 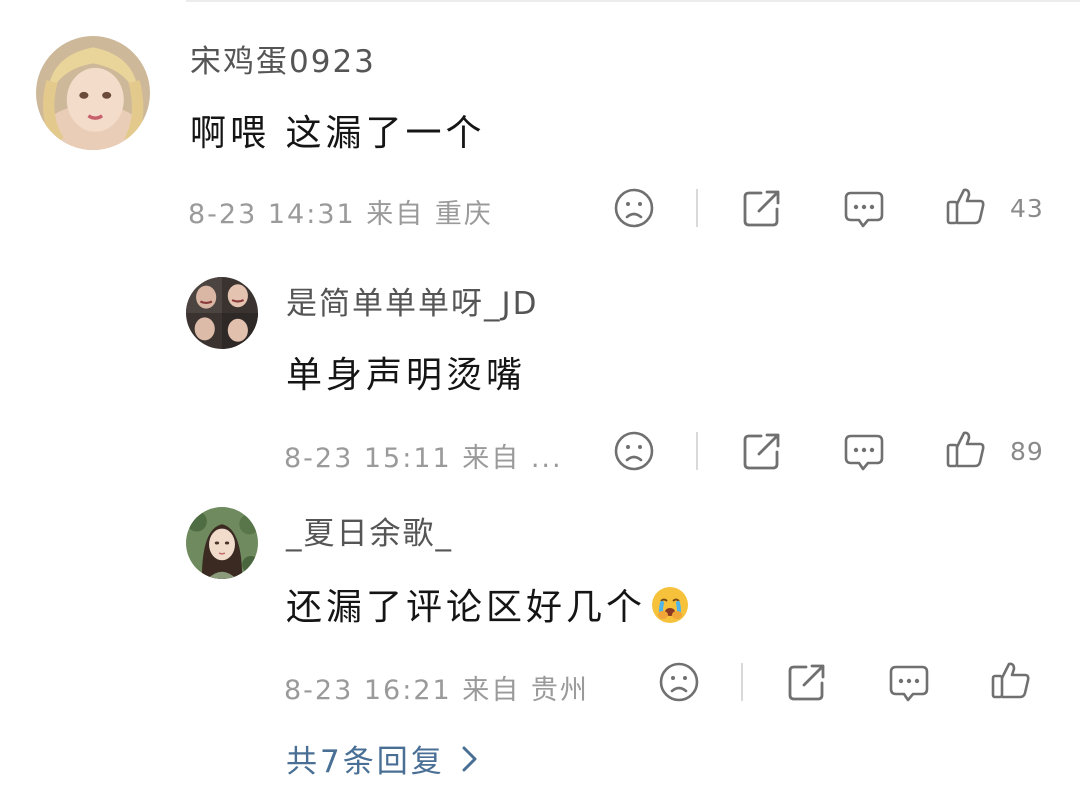 What do you see at coordinates (1027, 208) in the screenshot?
I see `like-count: 43` at bounding box center [1027, 208].